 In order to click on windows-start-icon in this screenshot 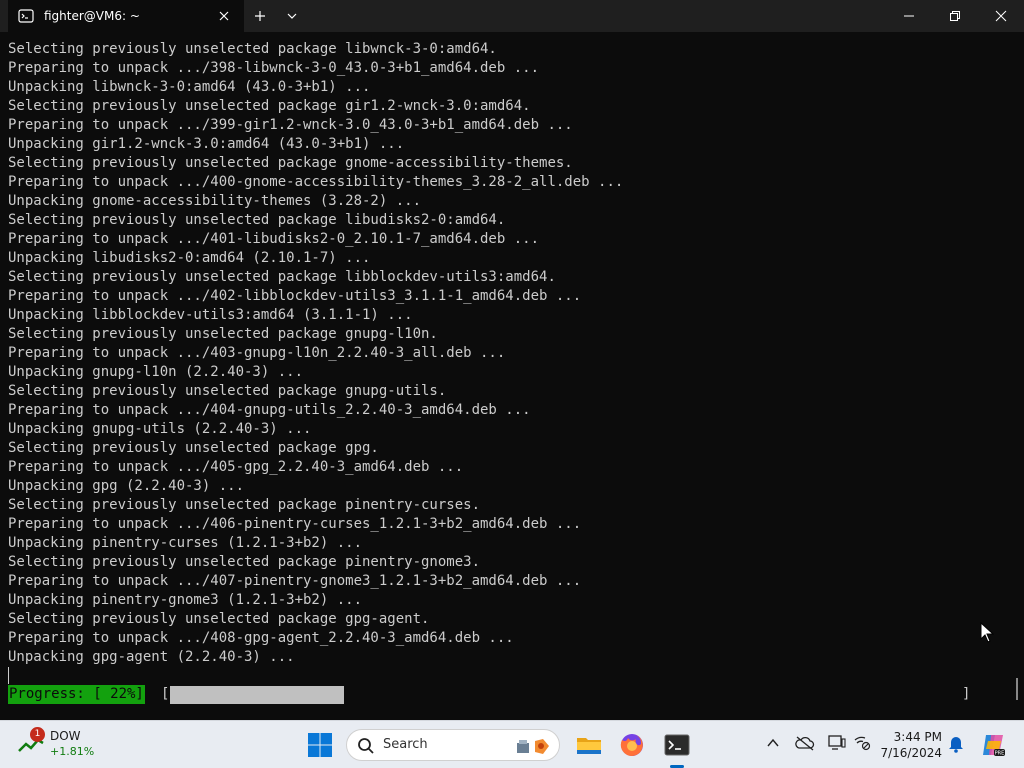, I will do `click(320, 747)`.